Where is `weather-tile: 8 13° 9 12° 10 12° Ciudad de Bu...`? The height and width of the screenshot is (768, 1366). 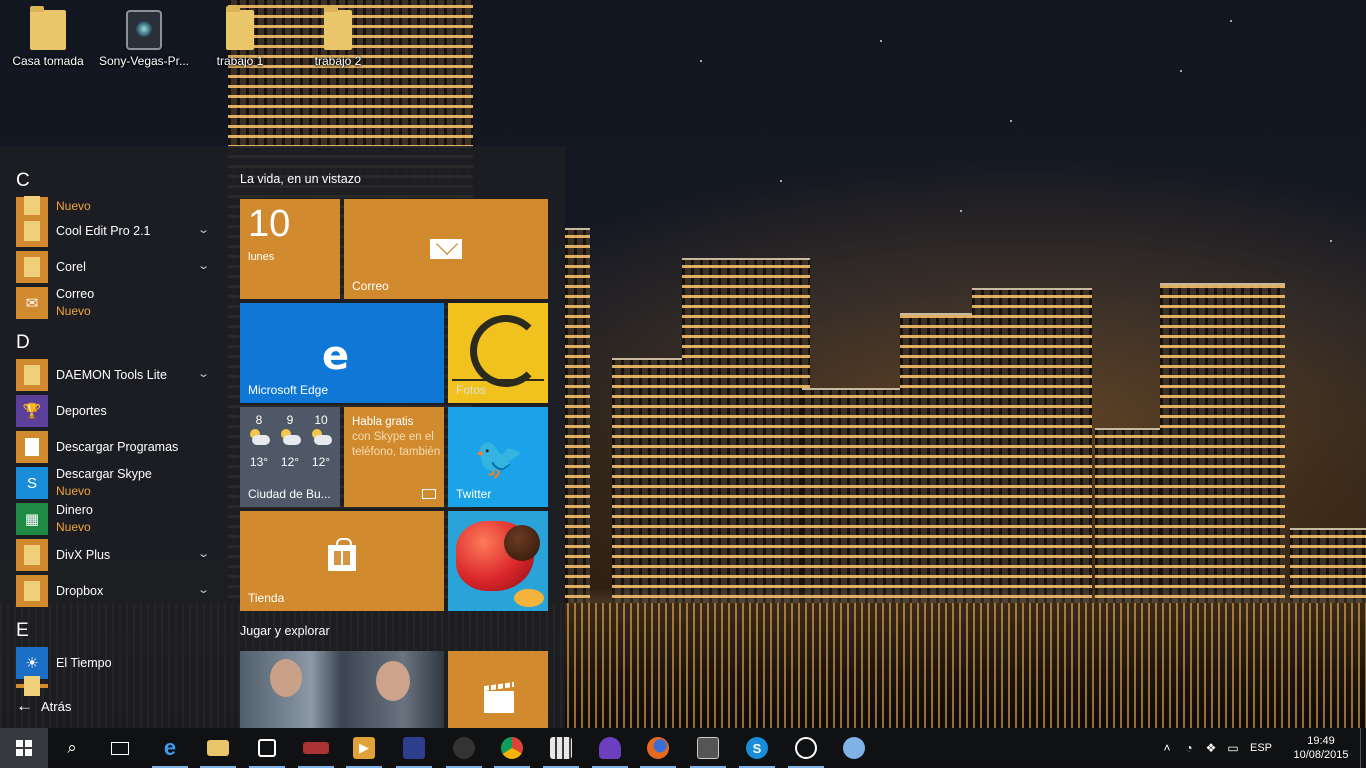 weather-tile: 8 13° 9 12° 10 12° Ciudad de Bu... is located at coordinates (290, 457).